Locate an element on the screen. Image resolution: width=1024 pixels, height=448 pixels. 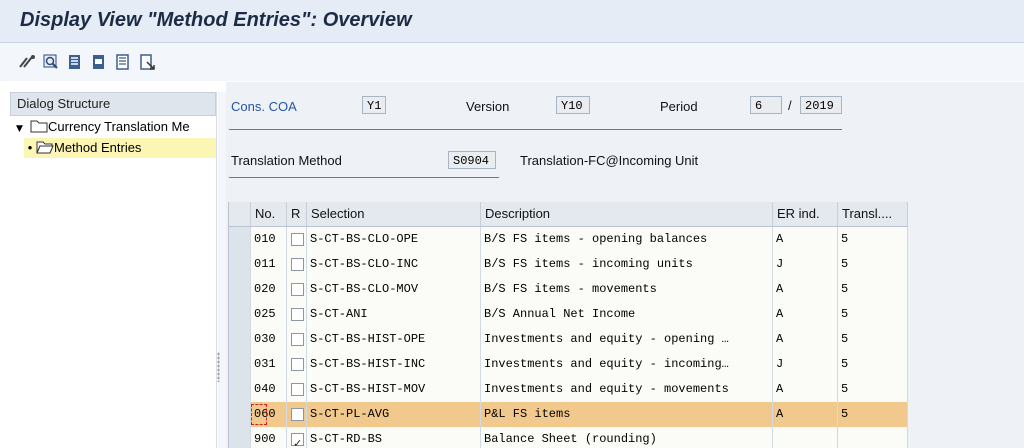
cell-no: 020 is located at coordinates (269, 289).